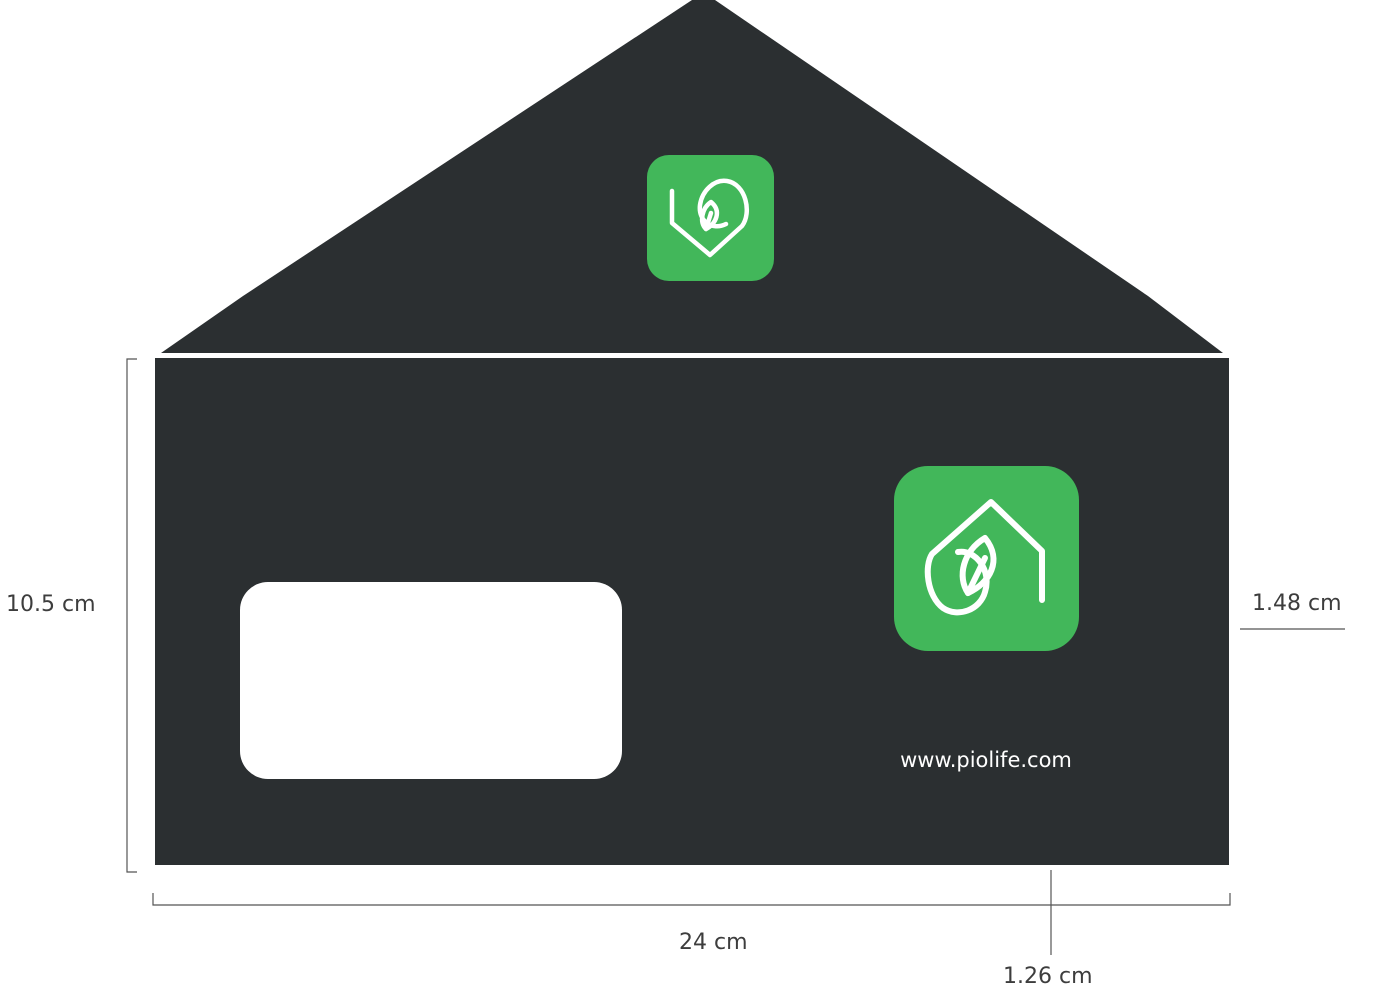 This screenshot has height=993, width=1375. Describe the element at coordinates (713, 942) in the screenshot. I see `width-label: 24 cm` at that location.